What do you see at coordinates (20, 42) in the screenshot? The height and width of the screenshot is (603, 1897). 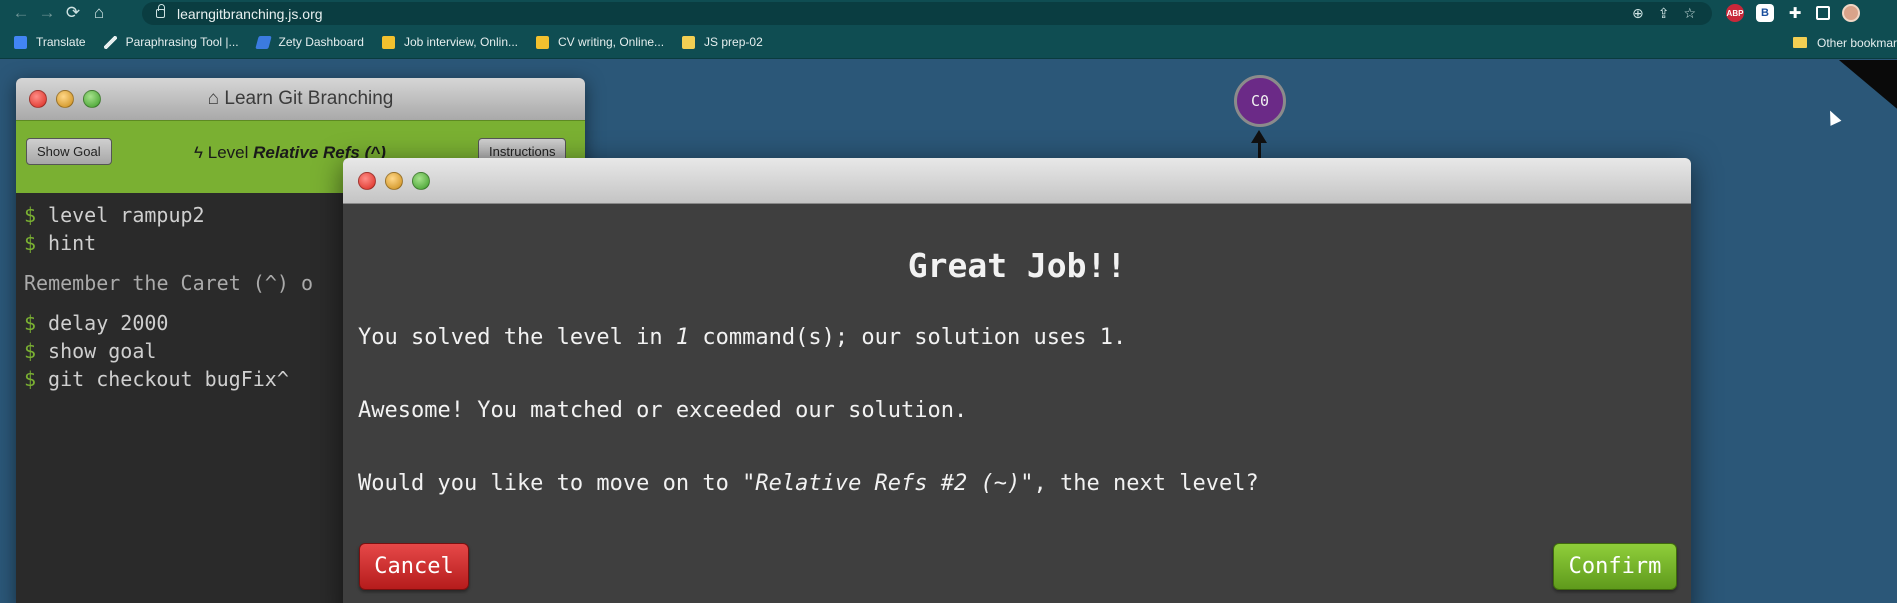 I see `translate-icon` at bounding box center [20, 42].